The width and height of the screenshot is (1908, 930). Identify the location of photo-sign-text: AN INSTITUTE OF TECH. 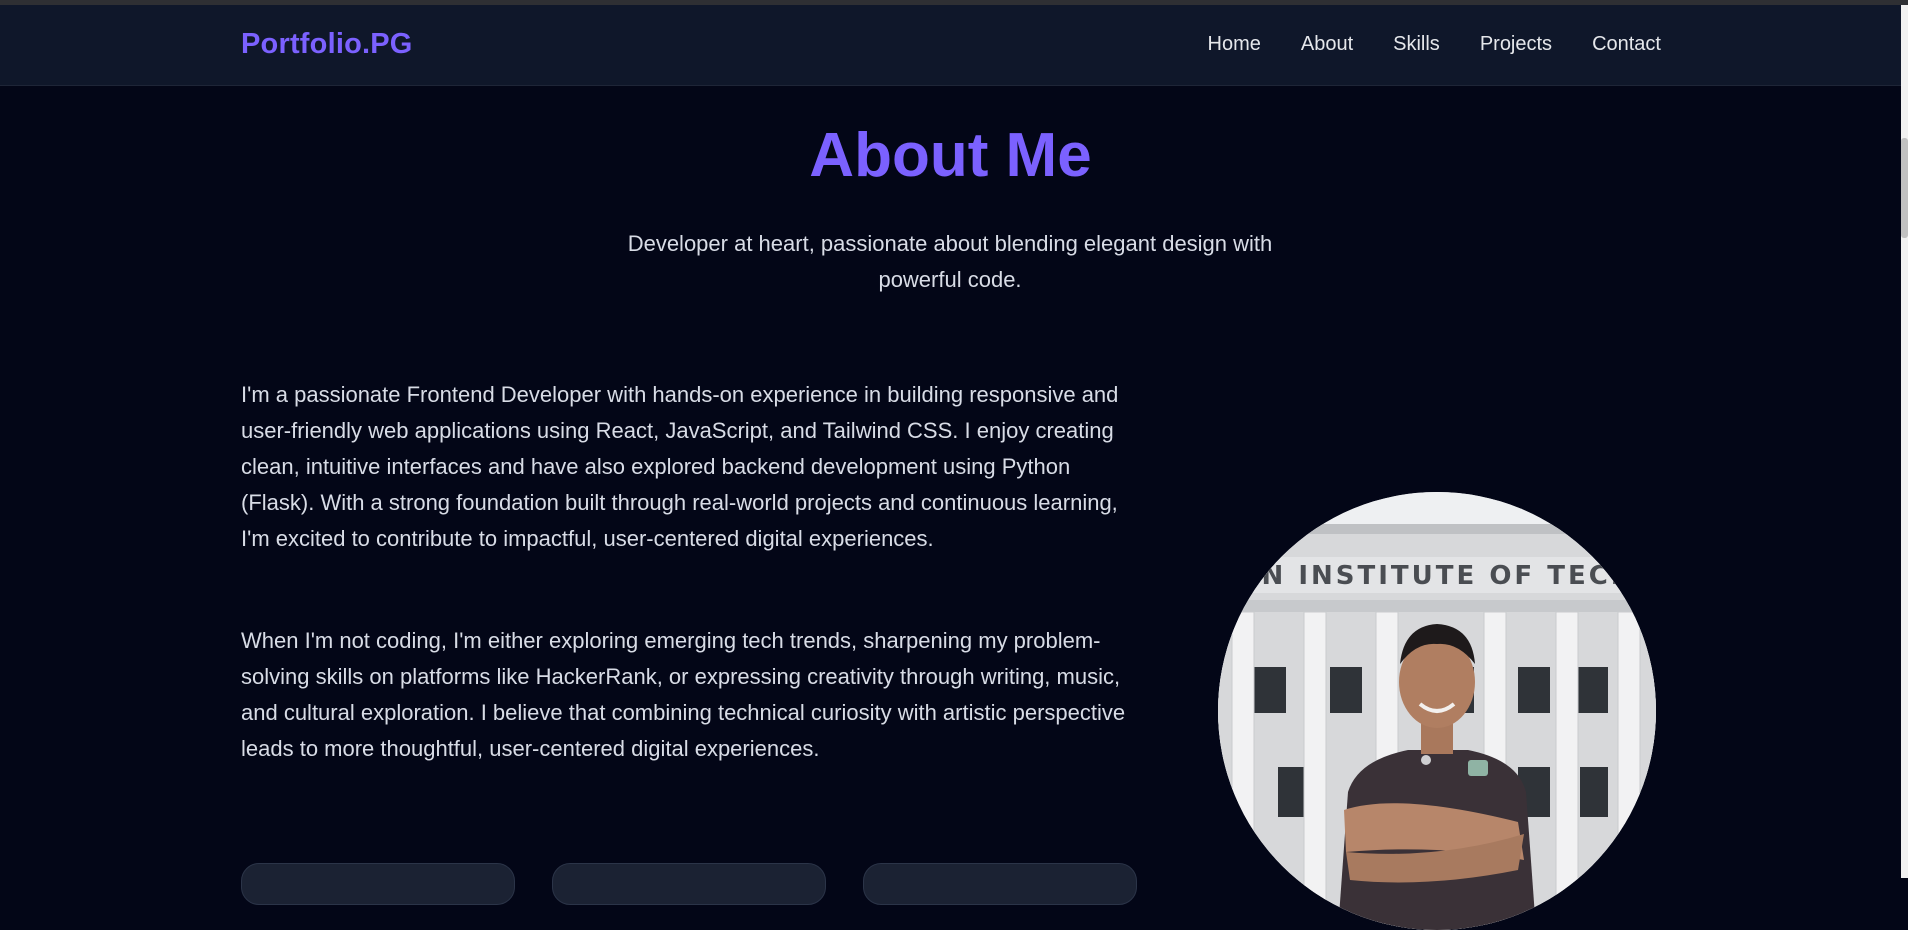
(1436, 576).